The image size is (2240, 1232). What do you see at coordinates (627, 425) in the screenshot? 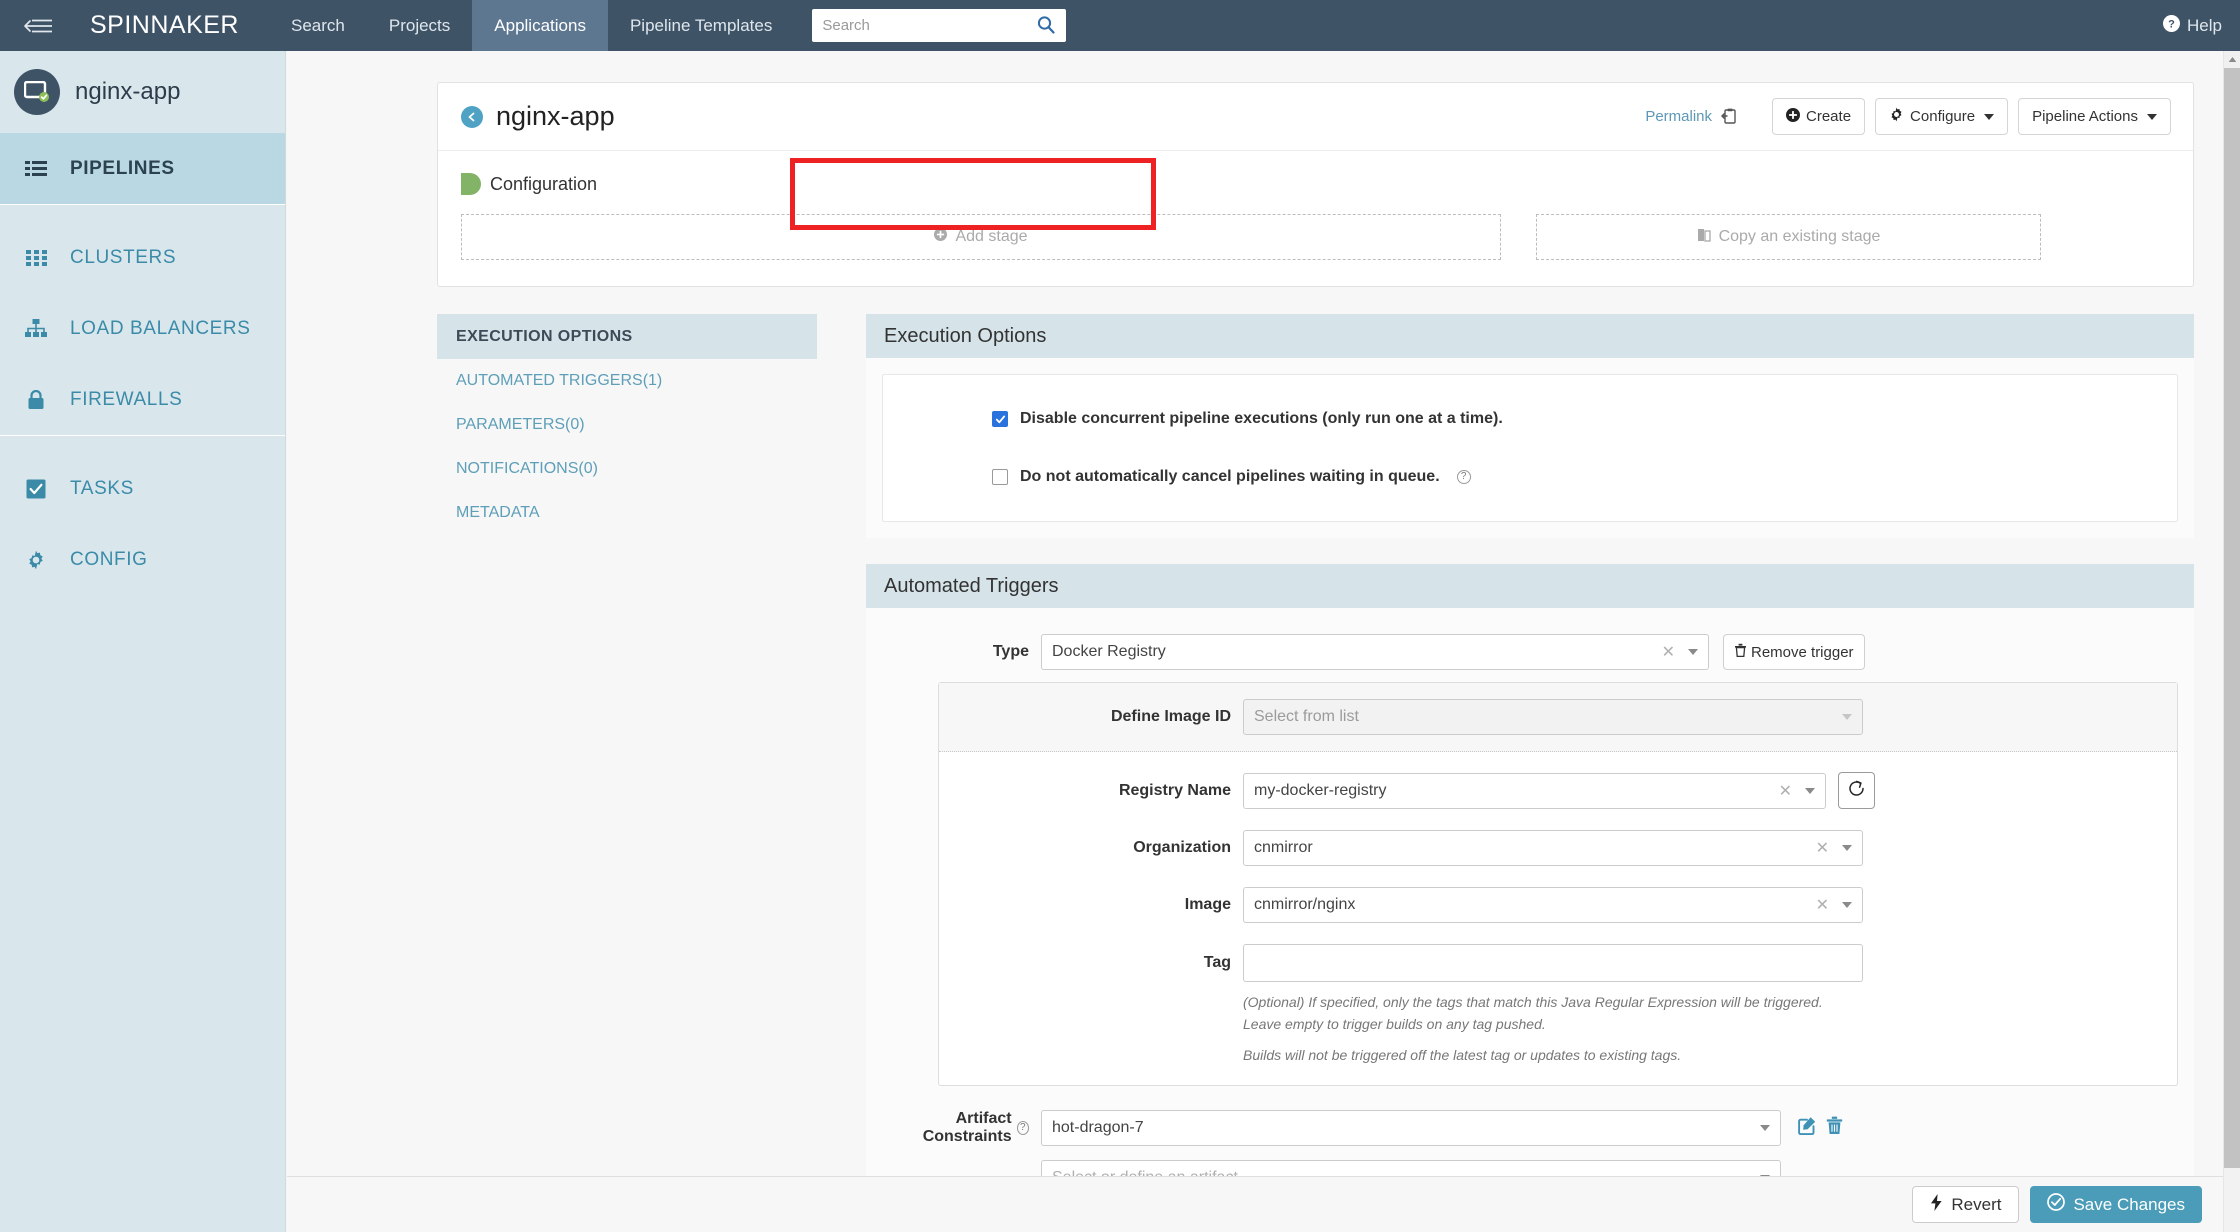
I see `left-nav-item-parameters: PARAMETERS(0)` at bounding box center [627, 425].